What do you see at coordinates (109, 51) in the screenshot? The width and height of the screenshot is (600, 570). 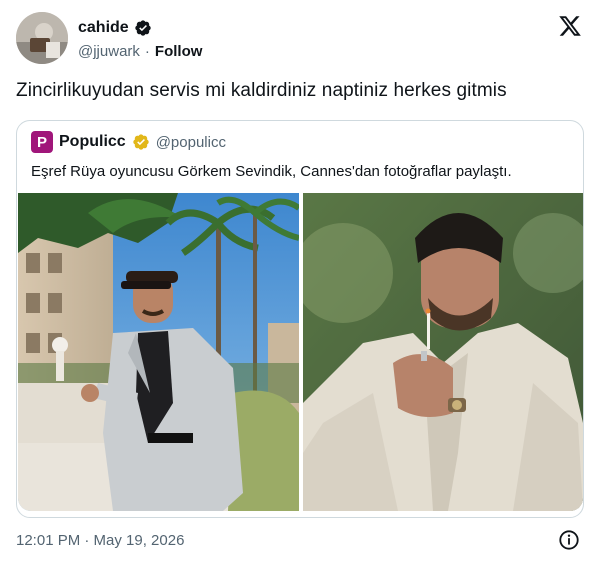 I see `author-handle: @jjuwark` at bounding box center [109, 51].